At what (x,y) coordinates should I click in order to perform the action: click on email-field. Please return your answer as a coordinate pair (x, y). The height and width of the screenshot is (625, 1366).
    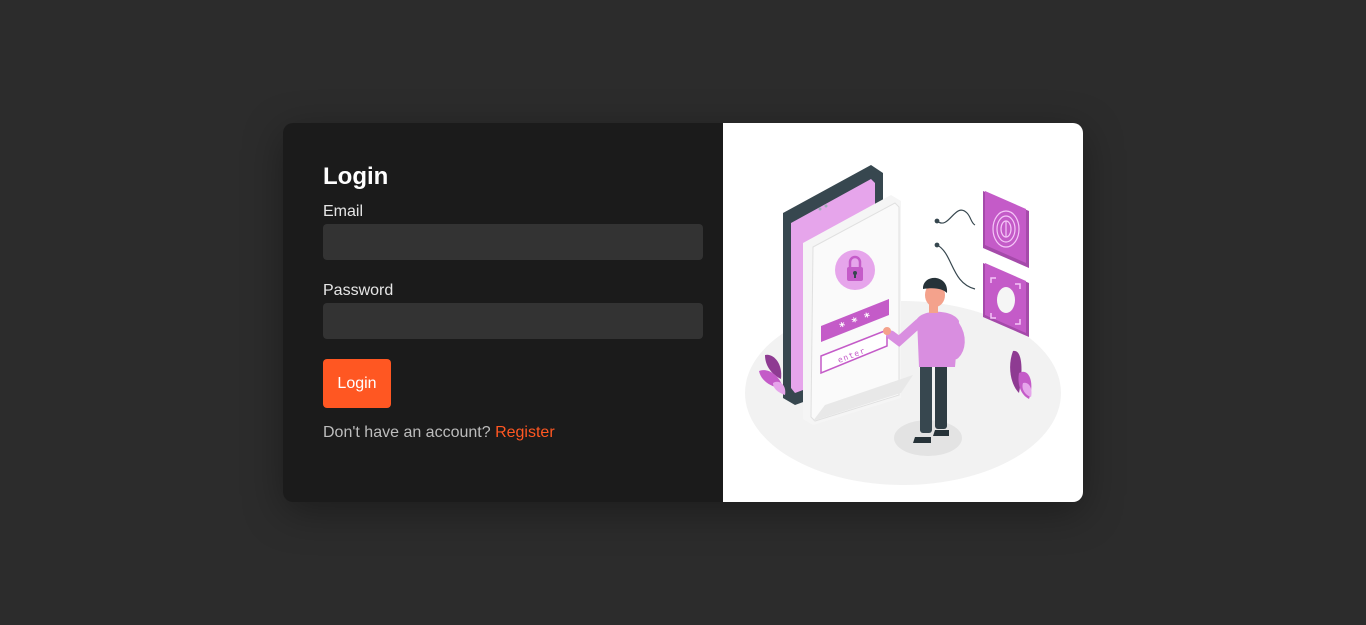
    Looking at the image, I should click on (513, 242).